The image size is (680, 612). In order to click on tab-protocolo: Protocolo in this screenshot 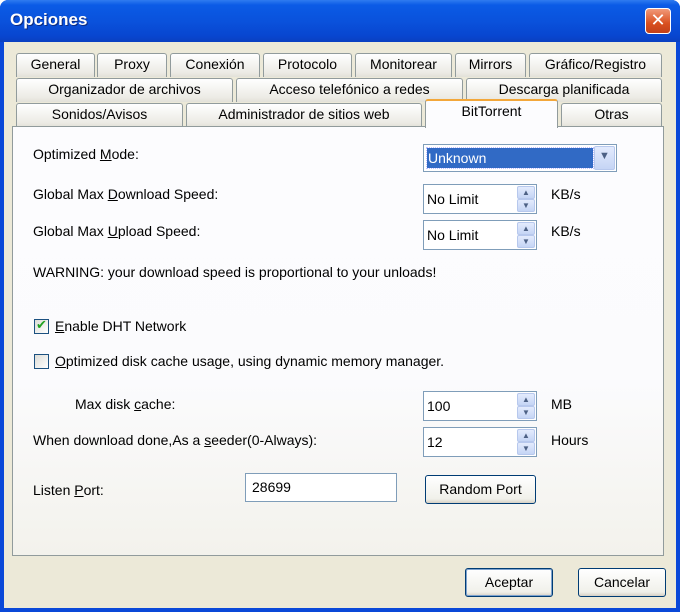, I will do `click(307, 65)`.